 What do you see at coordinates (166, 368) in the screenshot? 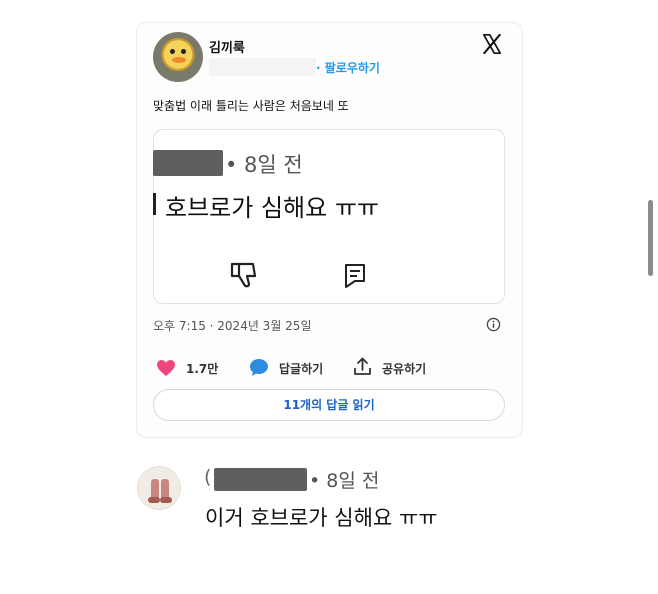
I see `heart-icon` at bounding box center [166, 368].